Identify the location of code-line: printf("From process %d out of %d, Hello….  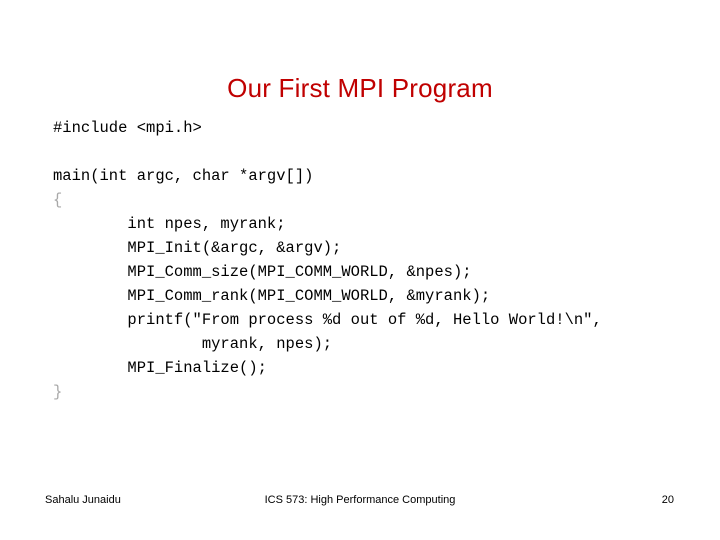
(327, 320).